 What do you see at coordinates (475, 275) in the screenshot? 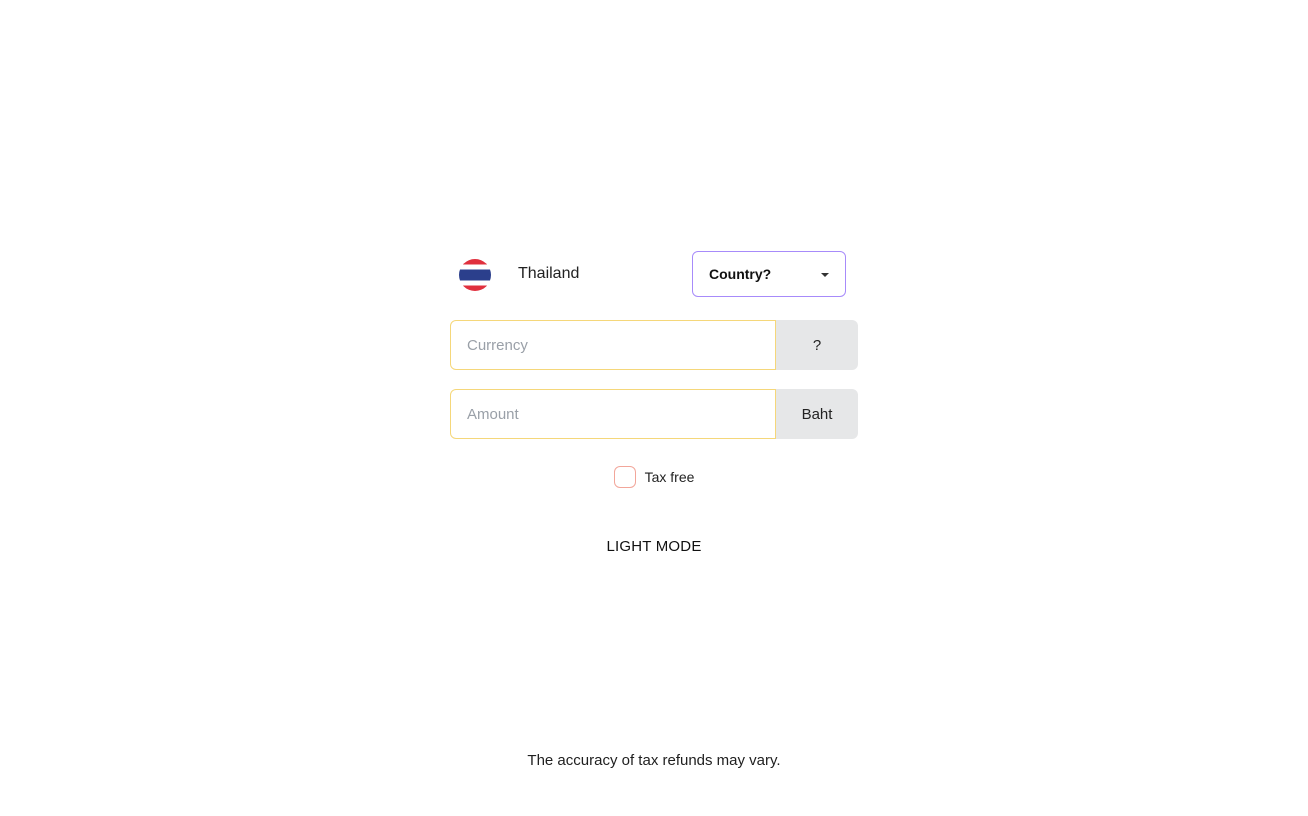
I see `thailand-flag-icon` at bounding box center [475, 275].